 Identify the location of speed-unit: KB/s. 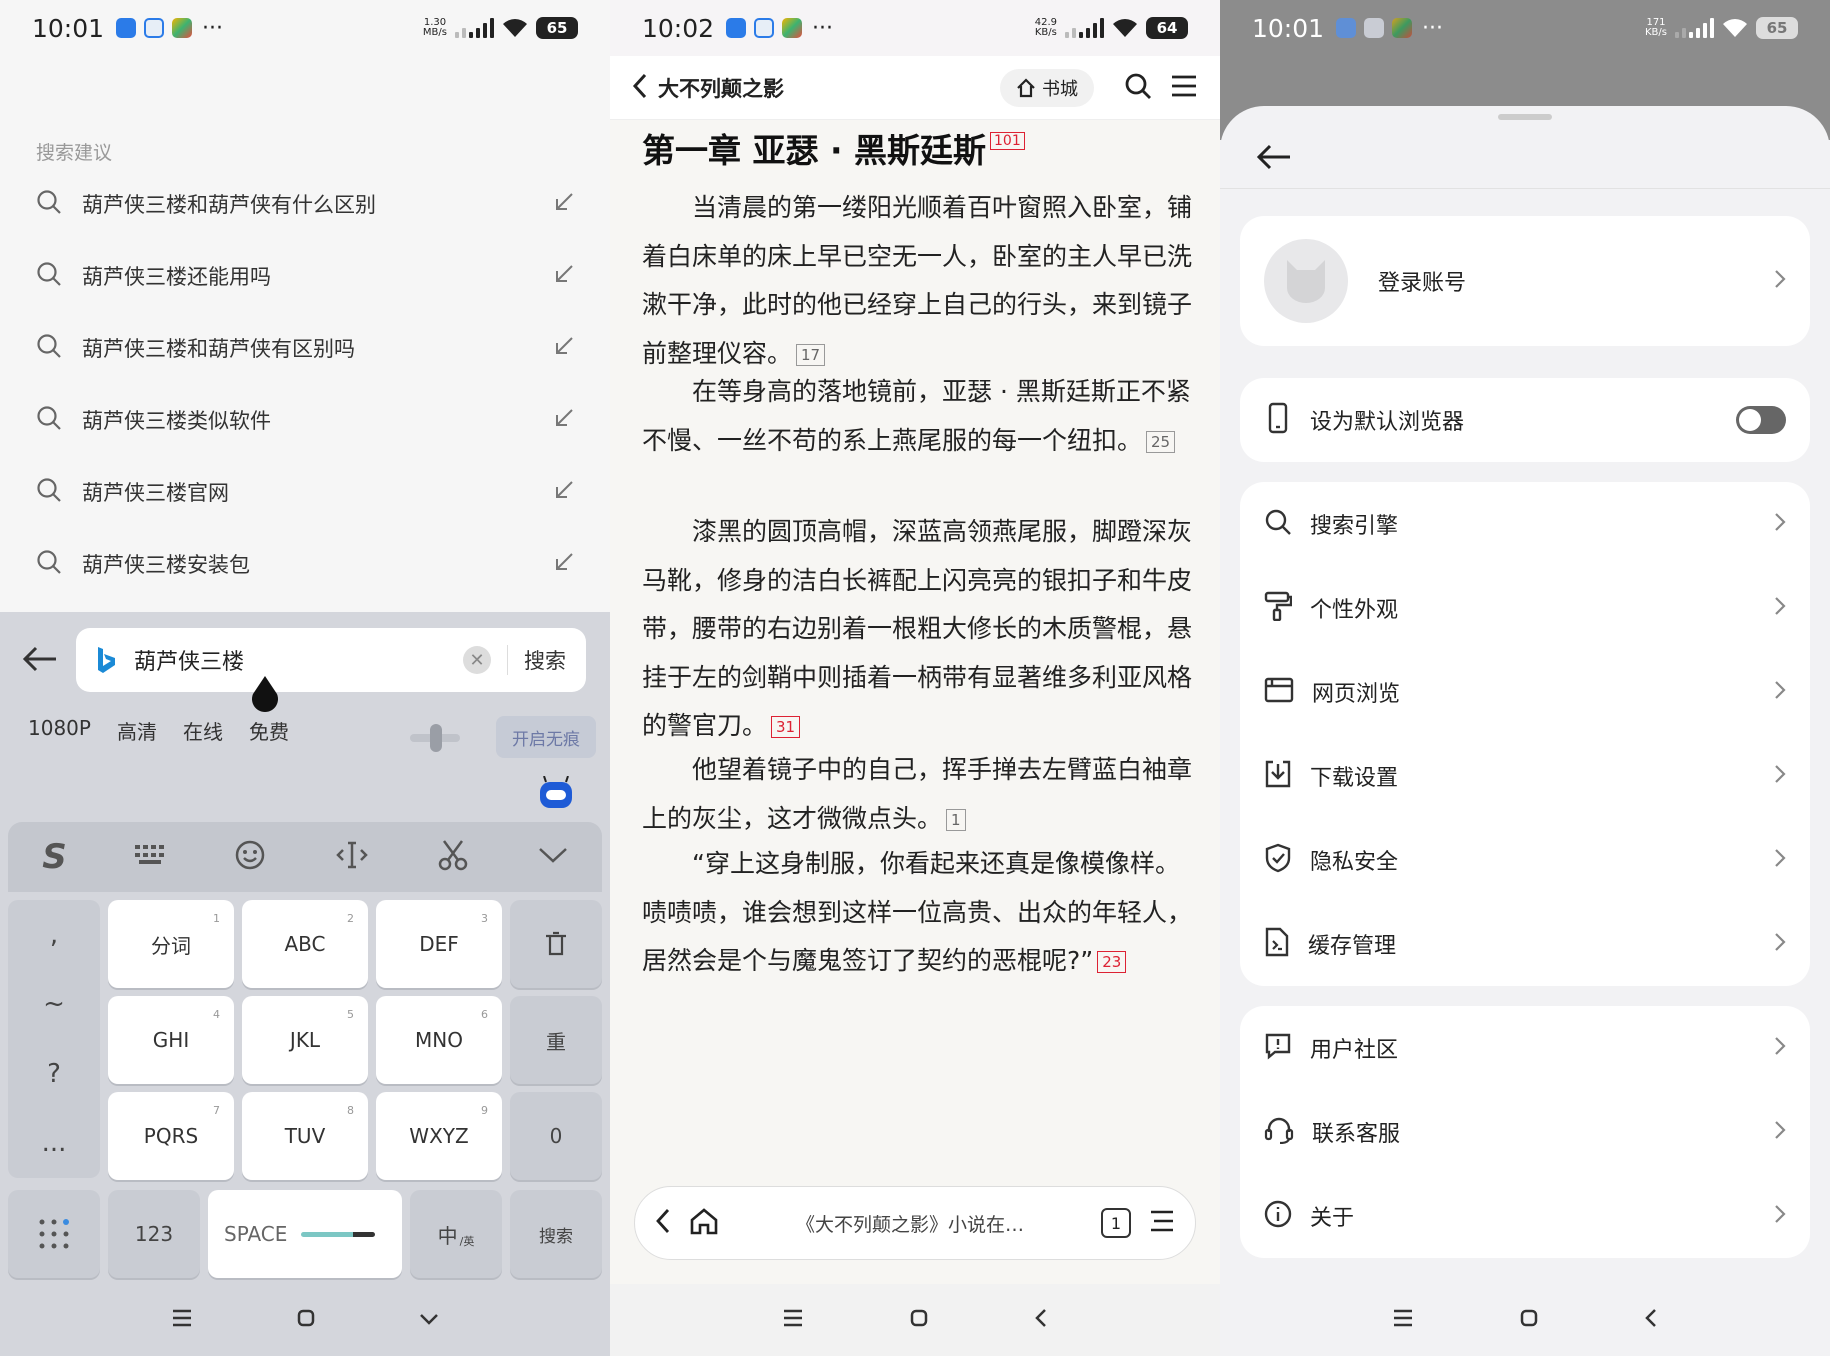
(1656, 32).